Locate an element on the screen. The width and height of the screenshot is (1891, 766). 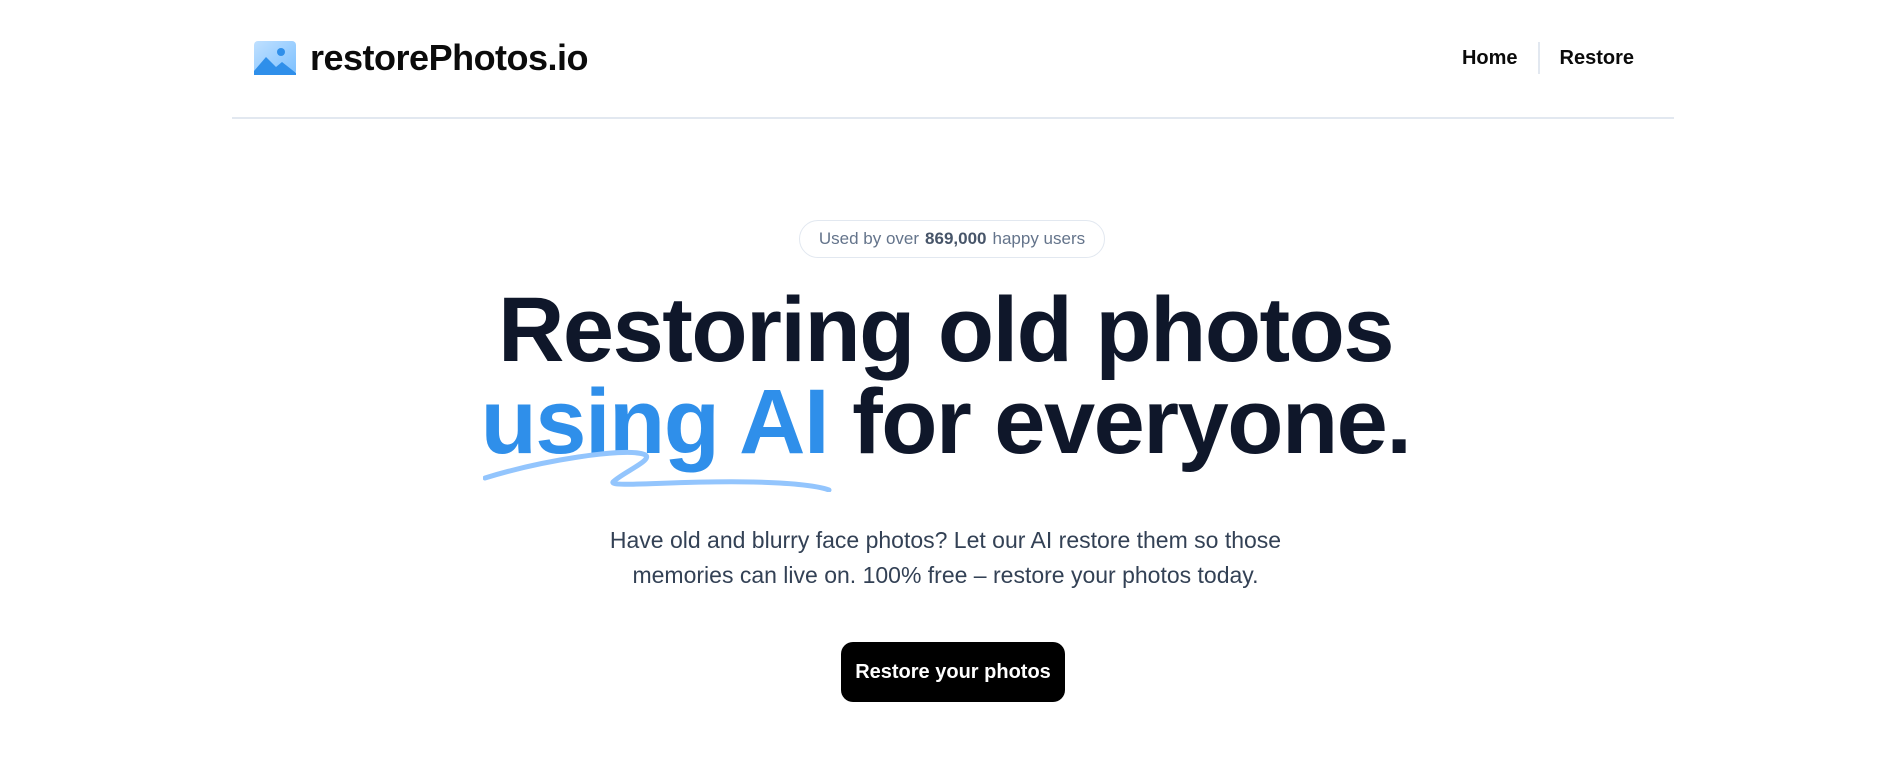
headline-line-1: Restoring old photos is located at coordinates (946, 330).